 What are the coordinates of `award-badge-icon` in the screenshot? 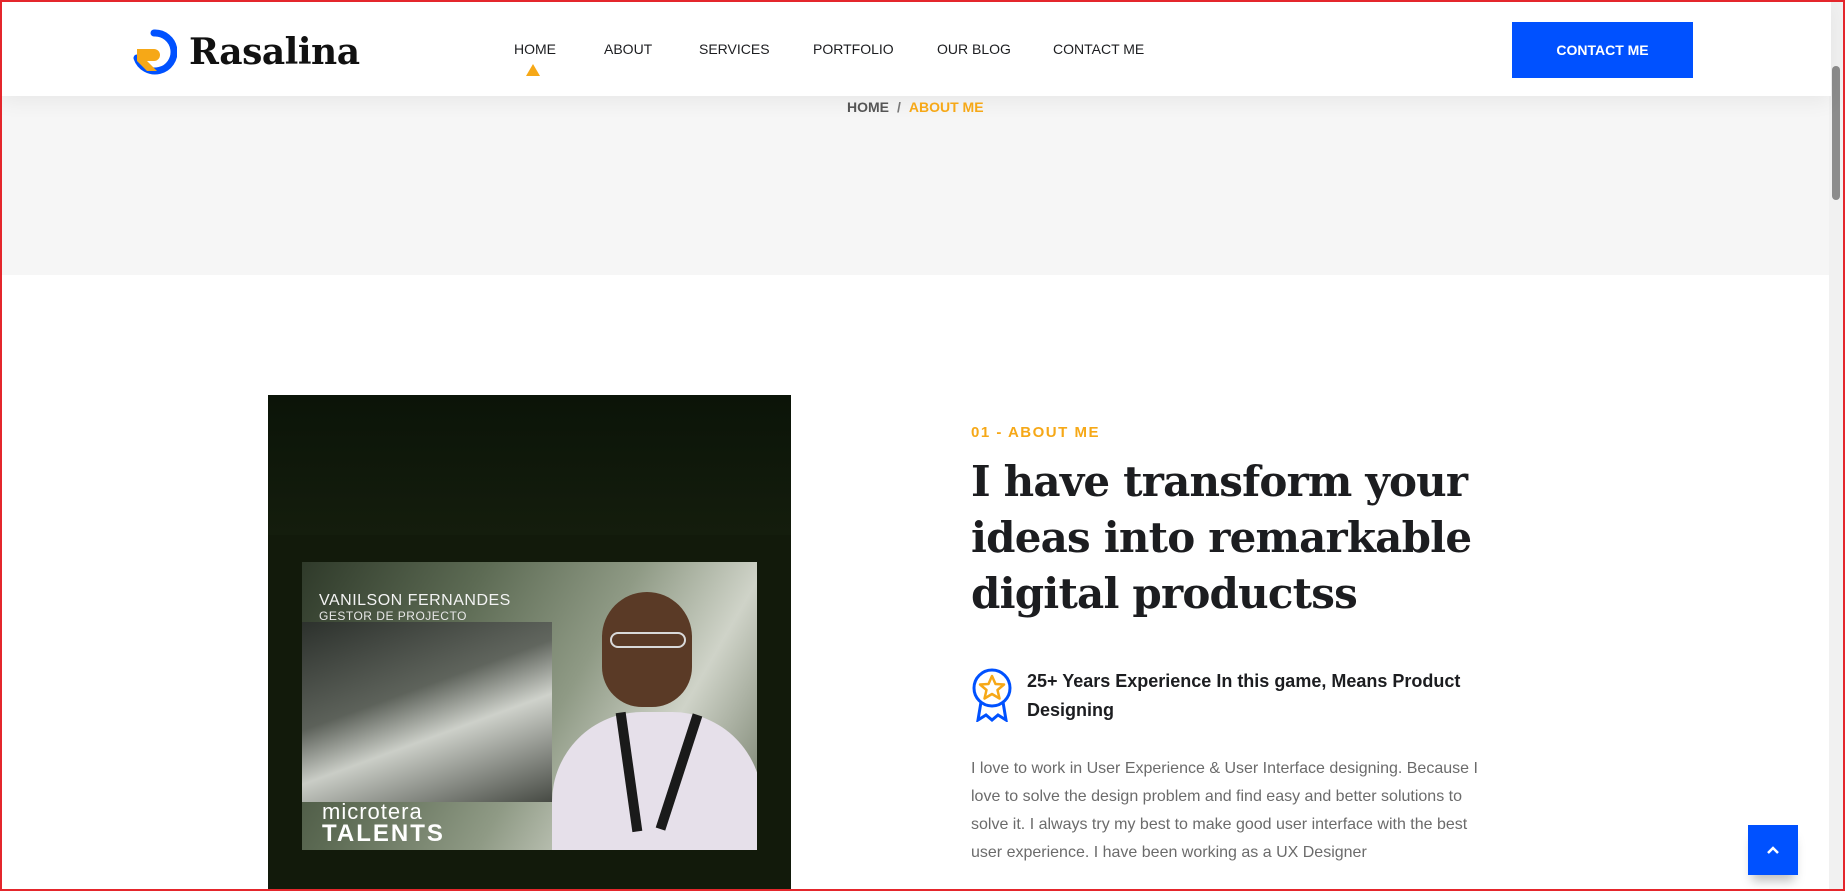 It's located at (992, 695).